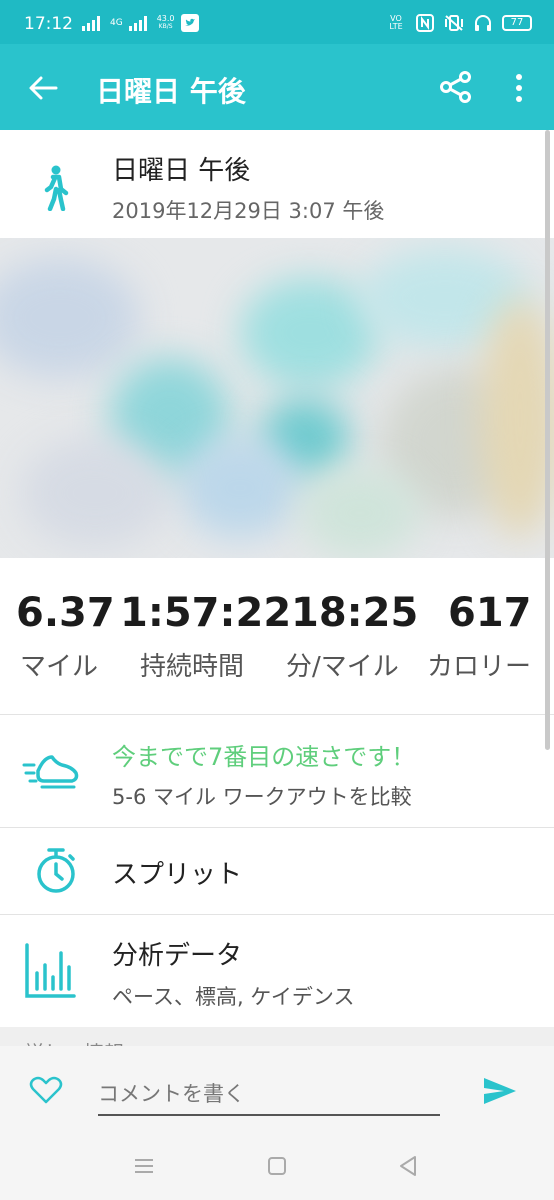 This screenshot has width=554, height=1200. What do you see at coordinates (517, 23) in the screenshot?
I see `battery-icon: 77` at bounding box center [517, 23].